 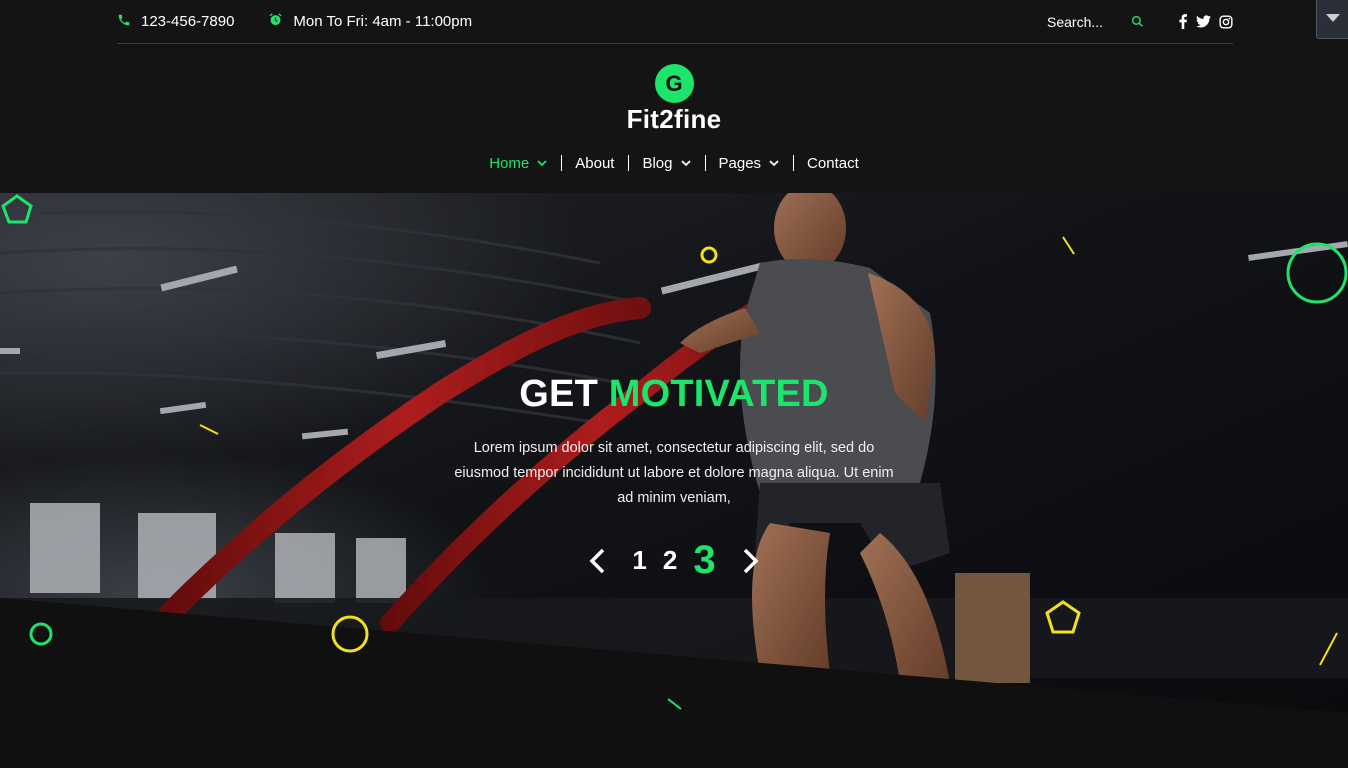 I want to click on nav-item-blog: Blog, so click(x=666, y=163).